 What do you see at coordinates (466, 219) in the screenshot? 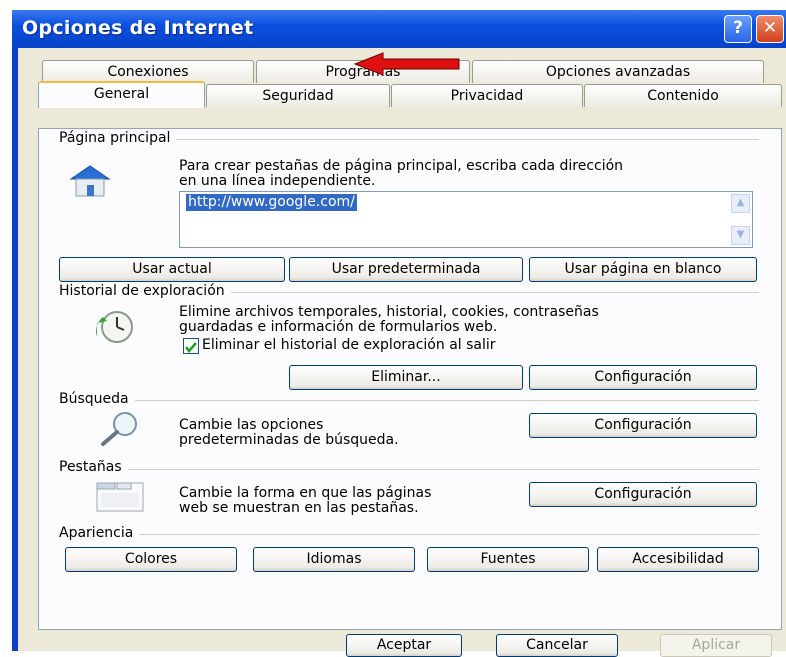
I see `home-page-url-textarea: http://www.google.com/ ▲ ▼` at bounding box center [466, 219].